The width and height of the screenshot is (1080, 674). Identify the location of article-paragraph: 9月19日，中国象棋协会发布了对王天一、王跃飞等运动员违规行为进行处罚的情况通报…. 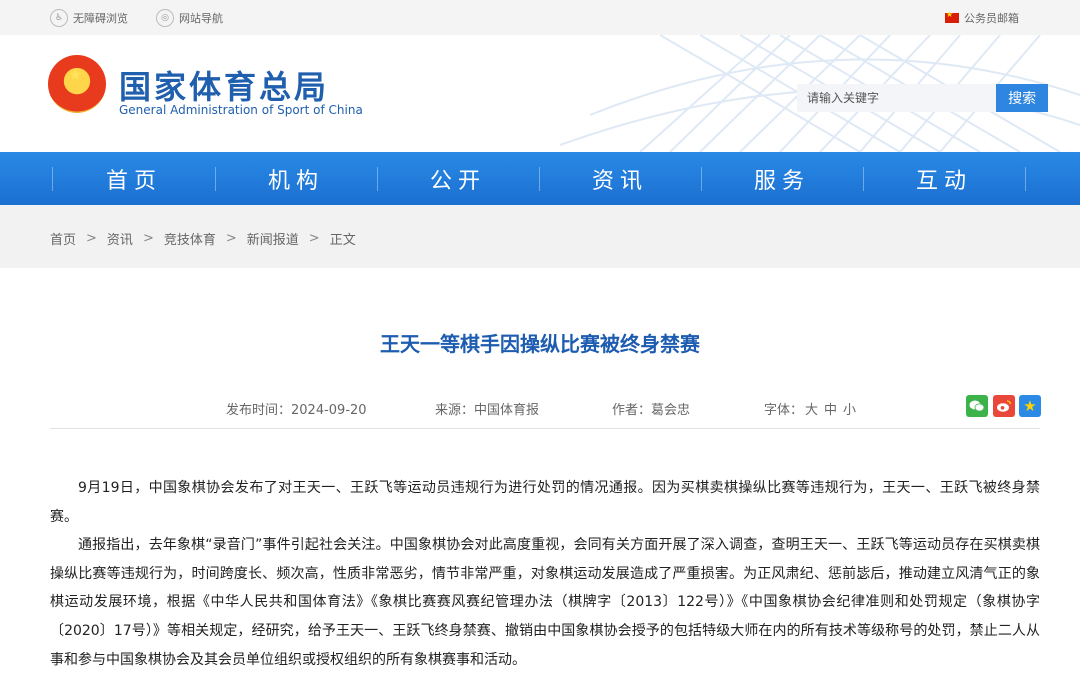
(545, 502).